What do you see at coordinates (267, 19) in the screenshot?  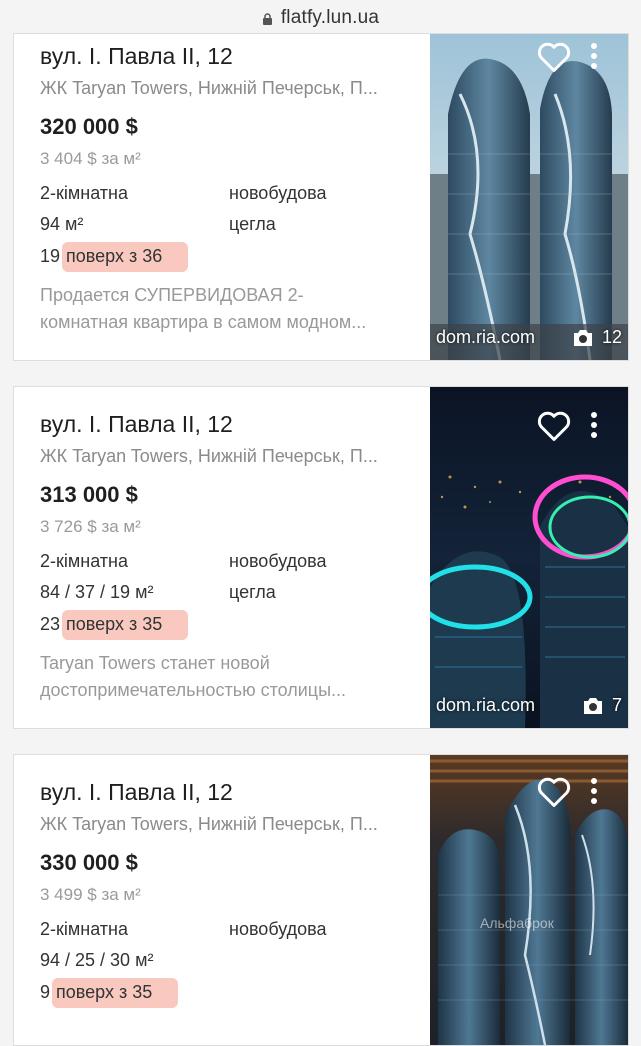 I see `lock-icon` at bounding box center [267, 19].